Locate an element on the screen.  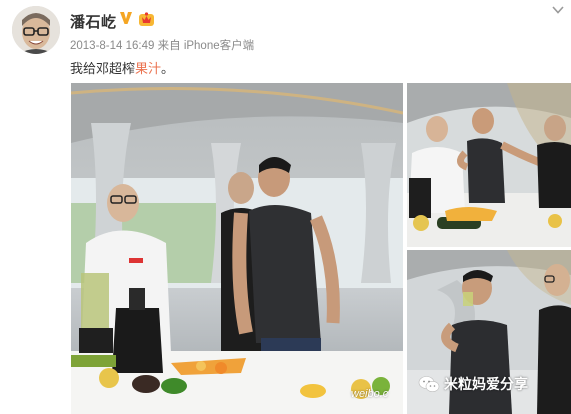
chevron-down-icon is located at coordinates (558, 10).